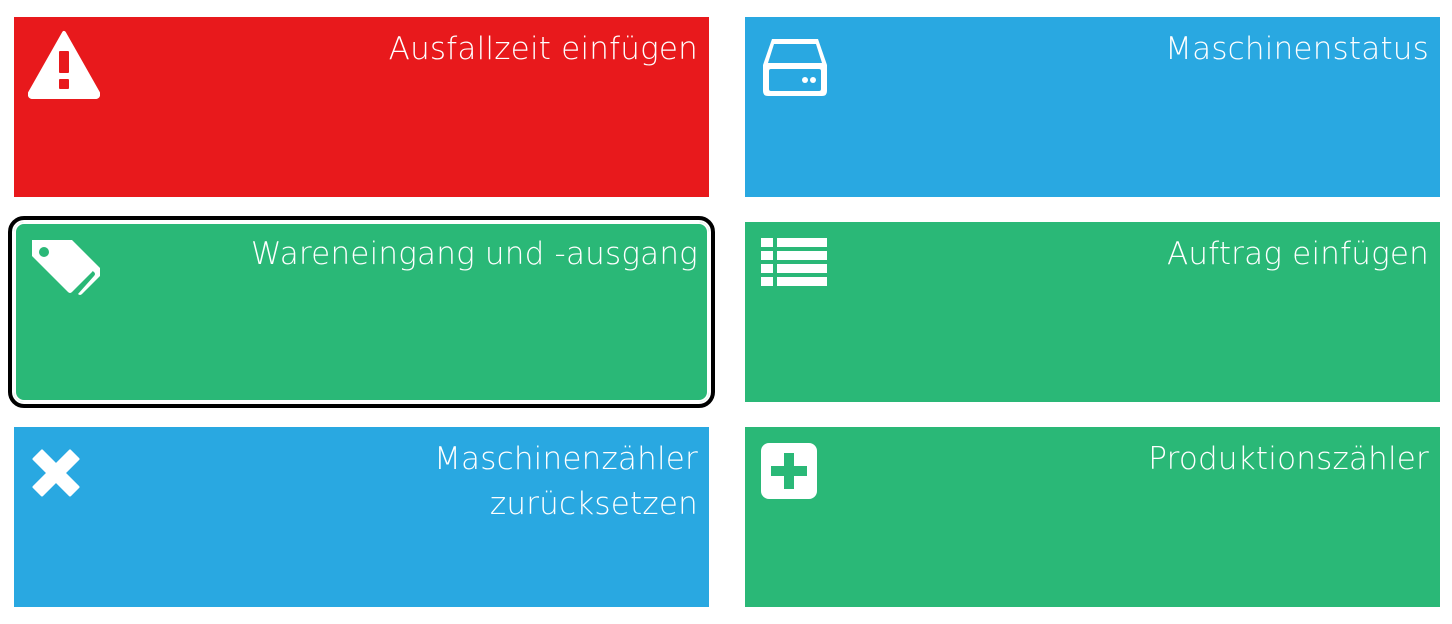 The height and width of the screenshot is (624, 1452). What do you see at coordinates (361, 107) in the screenshot?
I see `tile-downtime: Ausfallzeit einfügen` at bounding box center [361, 107].